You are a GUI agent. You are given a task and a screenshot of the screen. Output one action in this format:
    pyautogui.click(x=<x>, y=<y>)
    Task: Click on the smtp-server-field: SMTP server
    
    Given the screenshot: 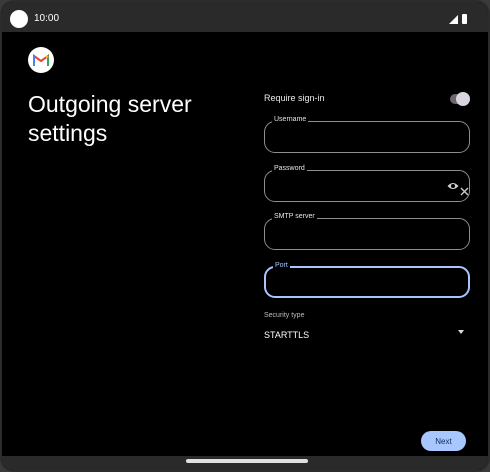 What is the action you would take?
    pyautogui.click(x=367, y=231)
    